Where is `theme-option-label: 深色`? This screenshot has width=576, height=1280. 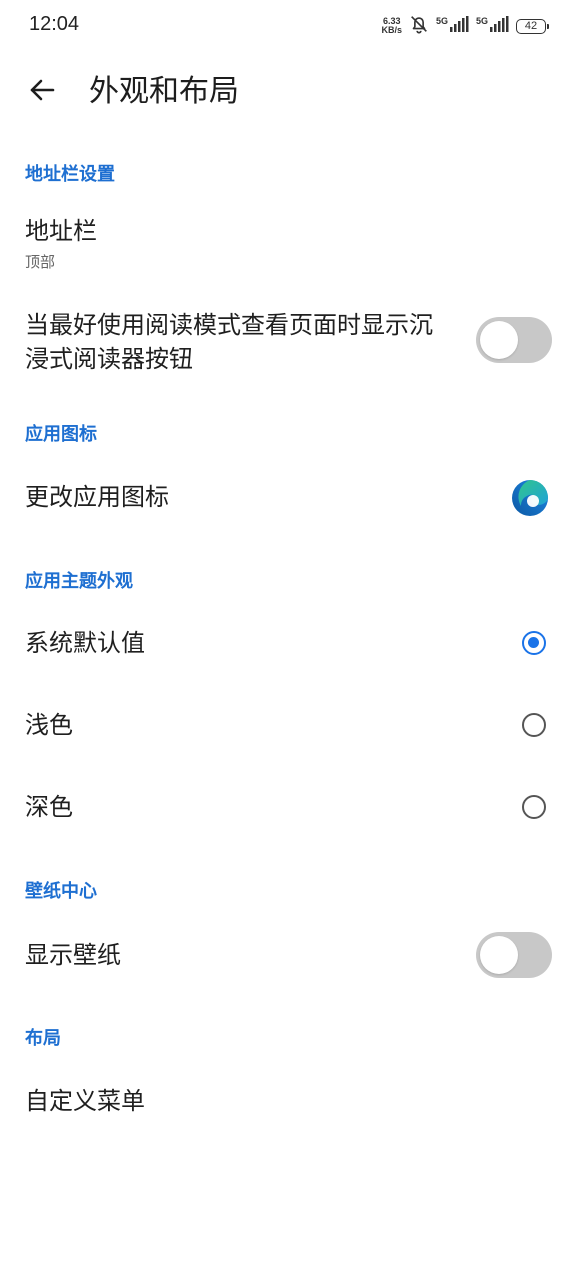 theme-option-label: 深色 is located at coordinates (49, 807).